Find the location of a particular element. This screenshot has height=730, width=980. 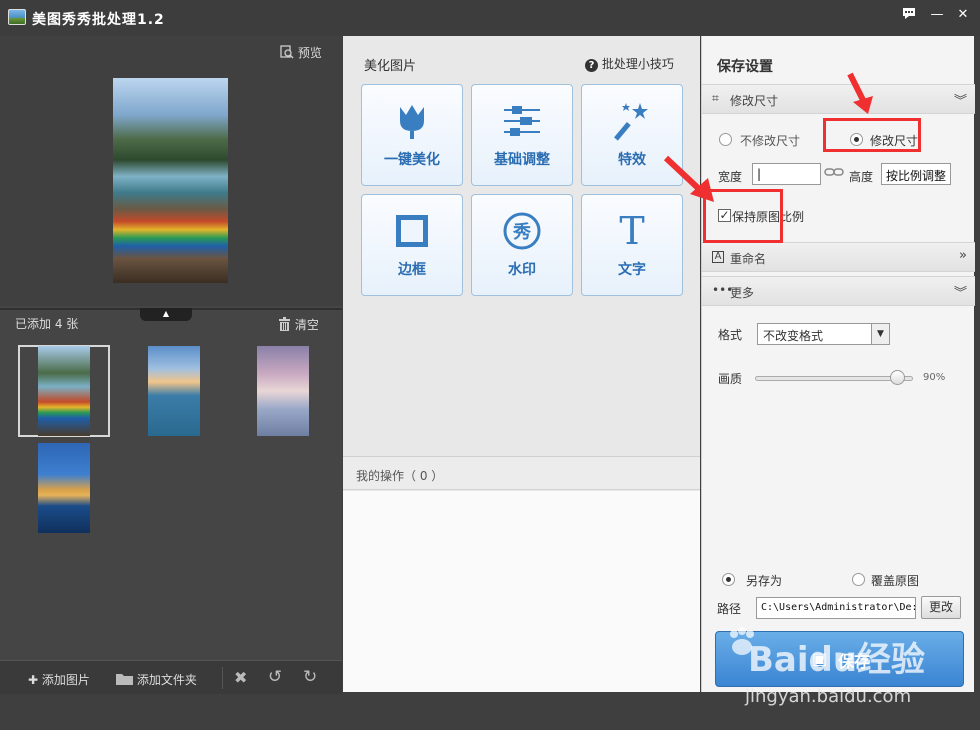

quality-slider-handle is located at coordinates (897, 377).